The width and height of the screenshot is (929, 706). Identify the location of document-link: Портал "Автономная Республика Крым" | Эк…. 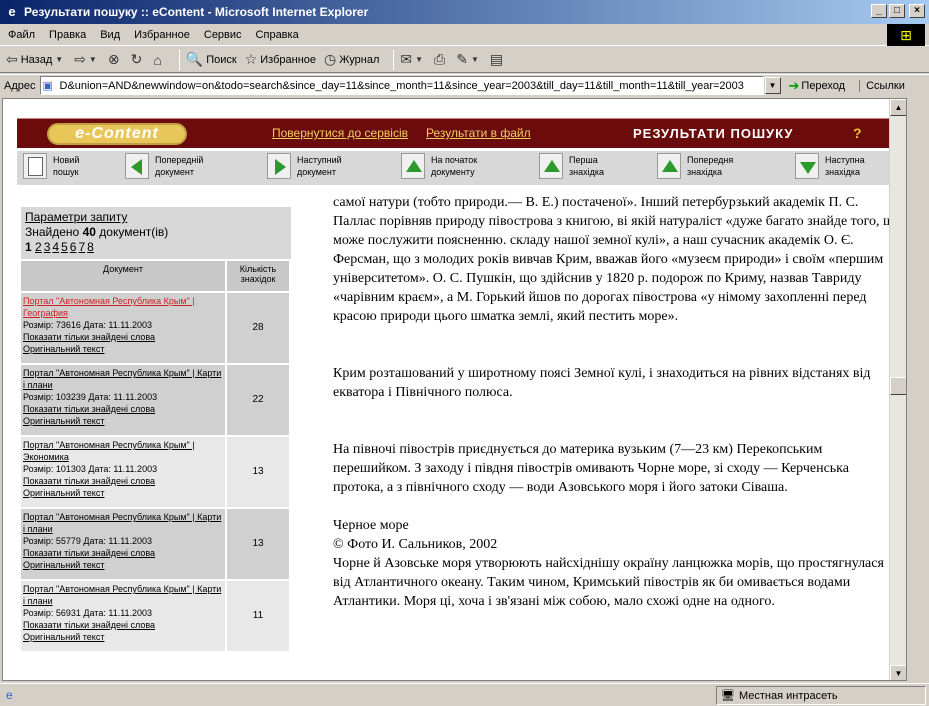
(123, 451).